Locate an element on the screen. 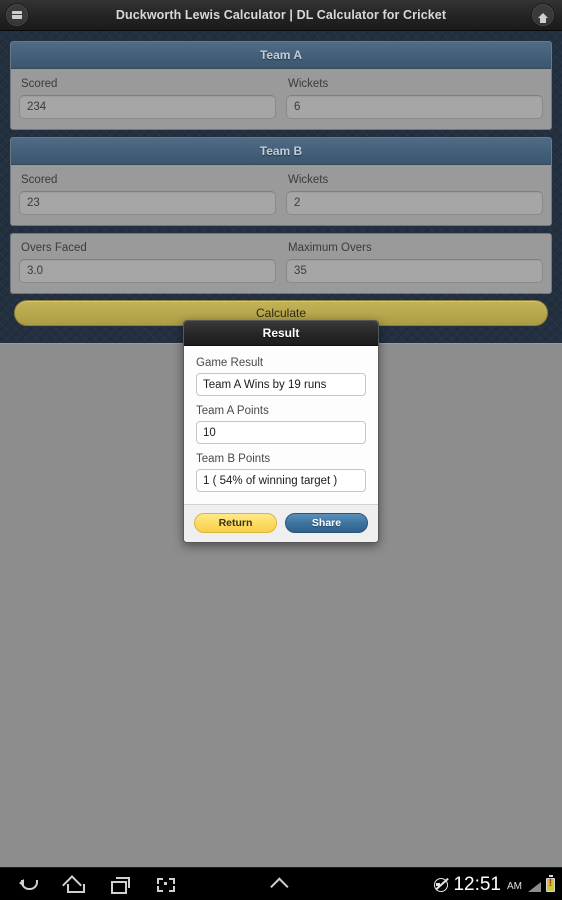 Image resolution: width=562 pixels, height=900 pixels. nav-buttons-group is located at coordinates (97, 884).